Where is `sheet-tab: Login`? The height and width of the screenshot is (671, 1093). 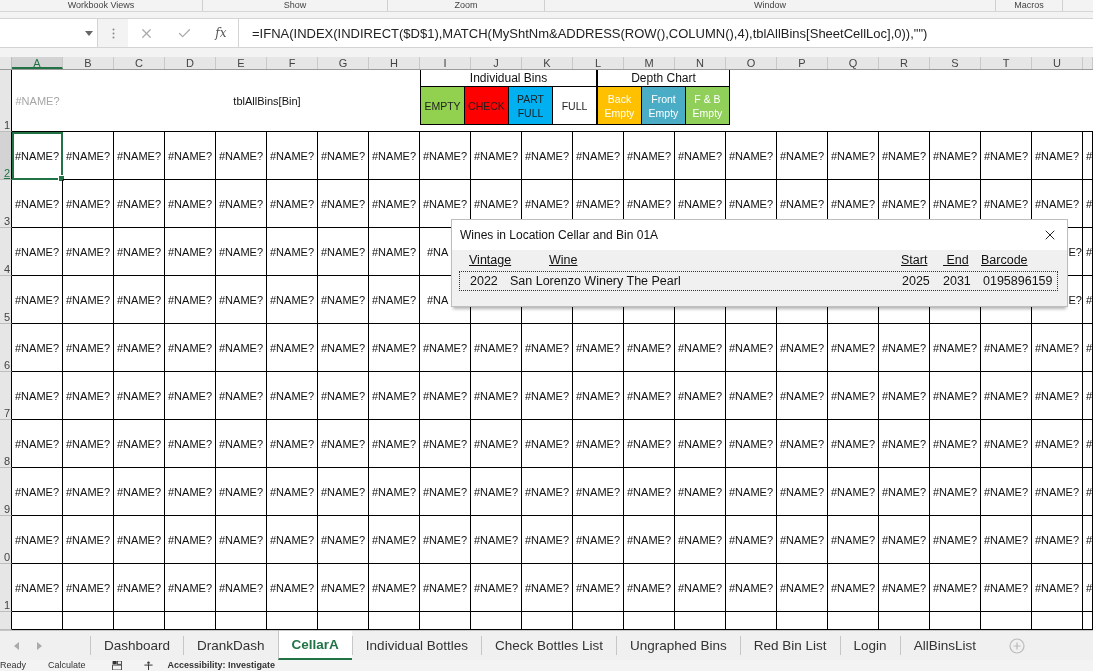
sheet-tab: Login is located at coordinates (869, 645).